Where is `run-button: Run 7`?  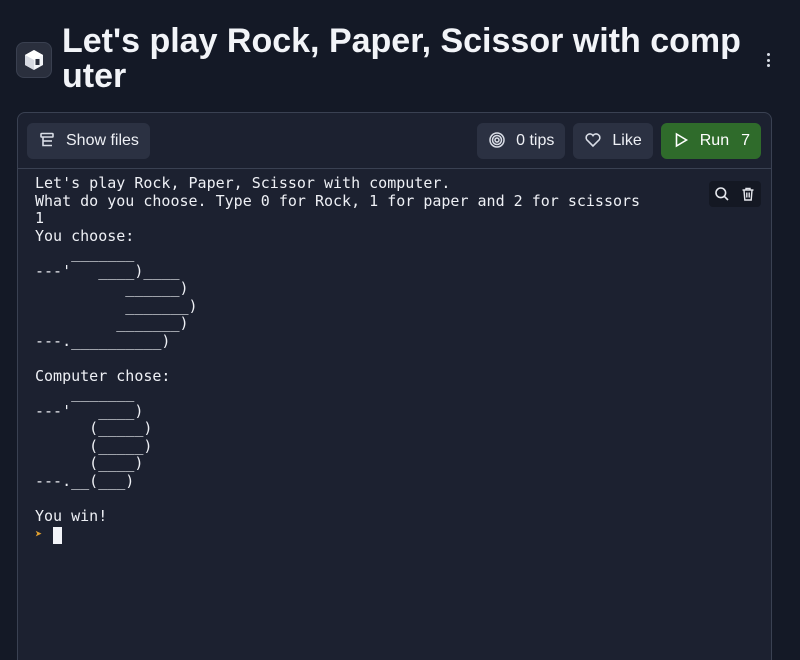
run-button: Run 7 is located at coordinates (710, 141).